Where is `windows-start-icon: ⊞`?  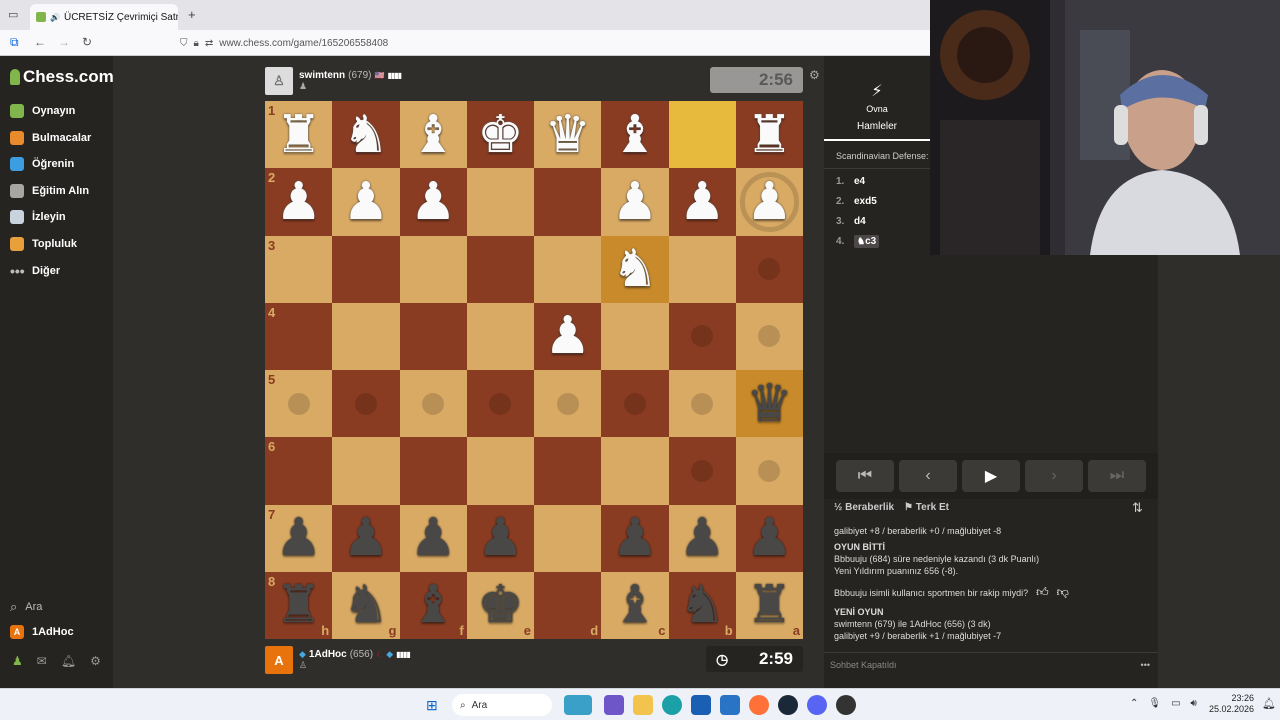 windows-start-icon: ⊞ is located at coordinates (432, 705).